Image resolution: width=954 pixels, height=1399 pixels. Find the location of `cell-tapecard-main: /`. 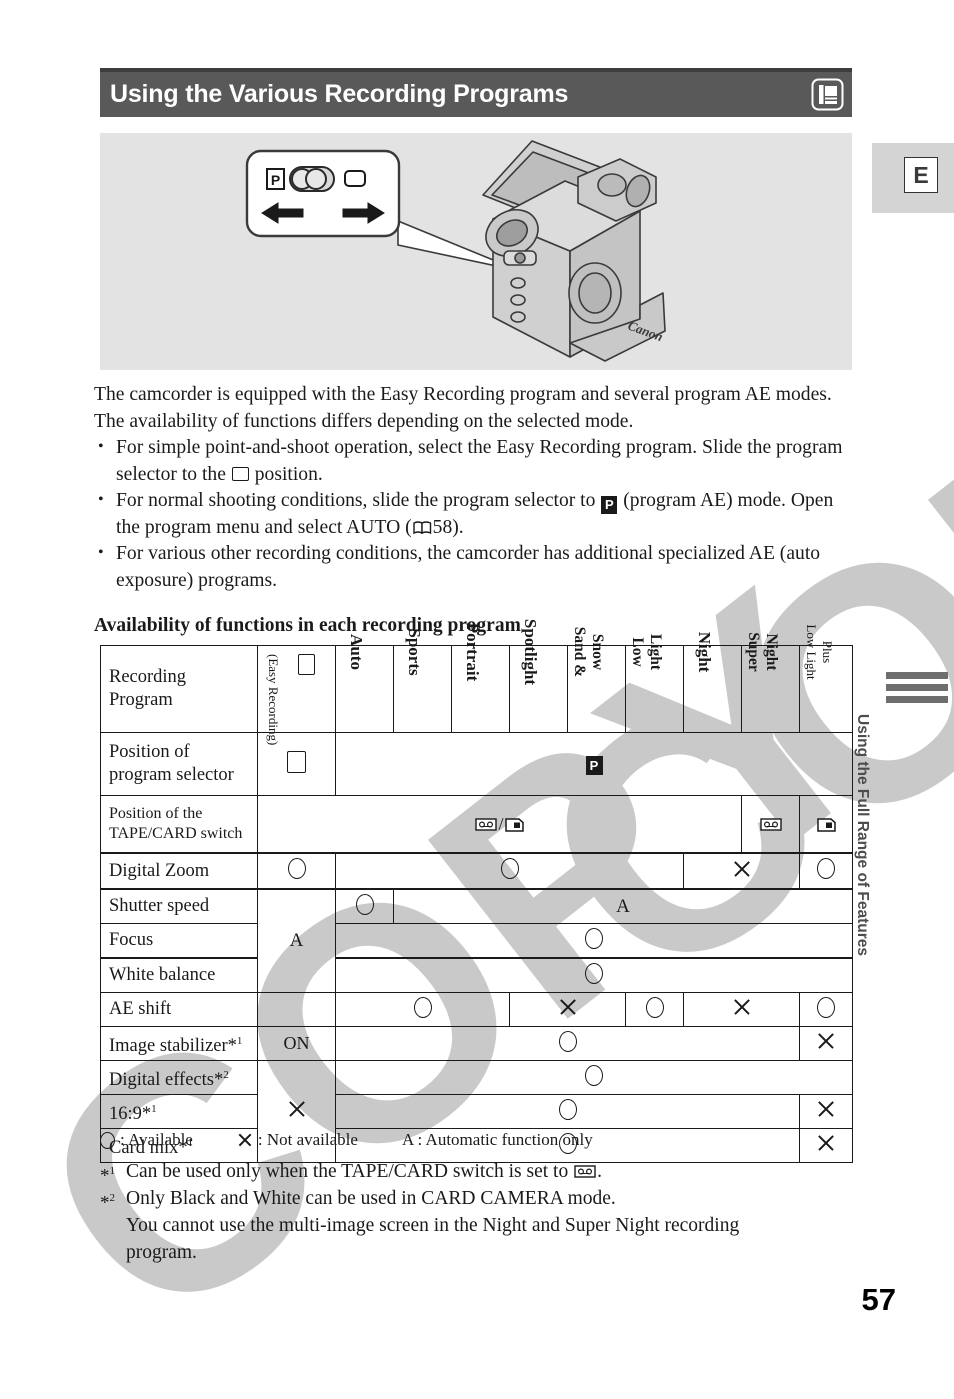

cell-tapecard-main: / is located at coordinates (499, 824).